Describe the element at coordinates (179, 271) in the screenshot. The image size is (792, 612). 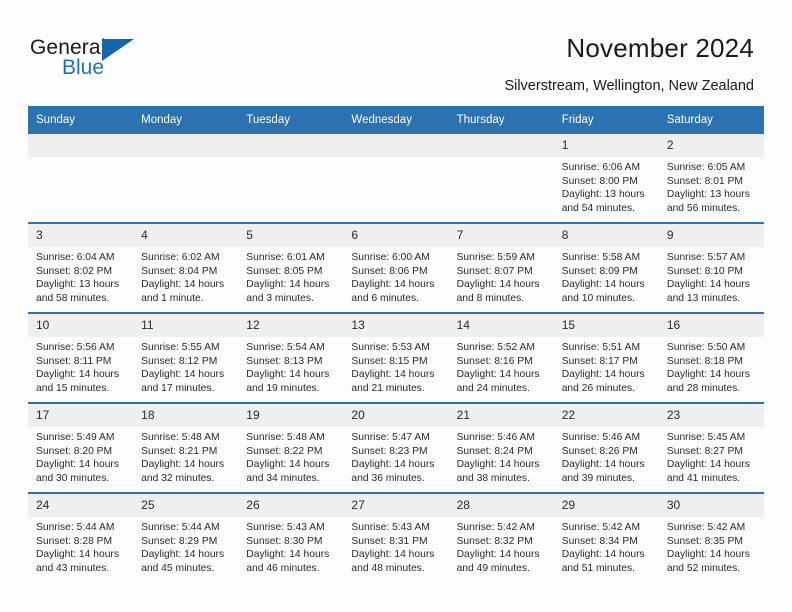
I see `sunset-text: Sunset: 8:04 PM` at that location.